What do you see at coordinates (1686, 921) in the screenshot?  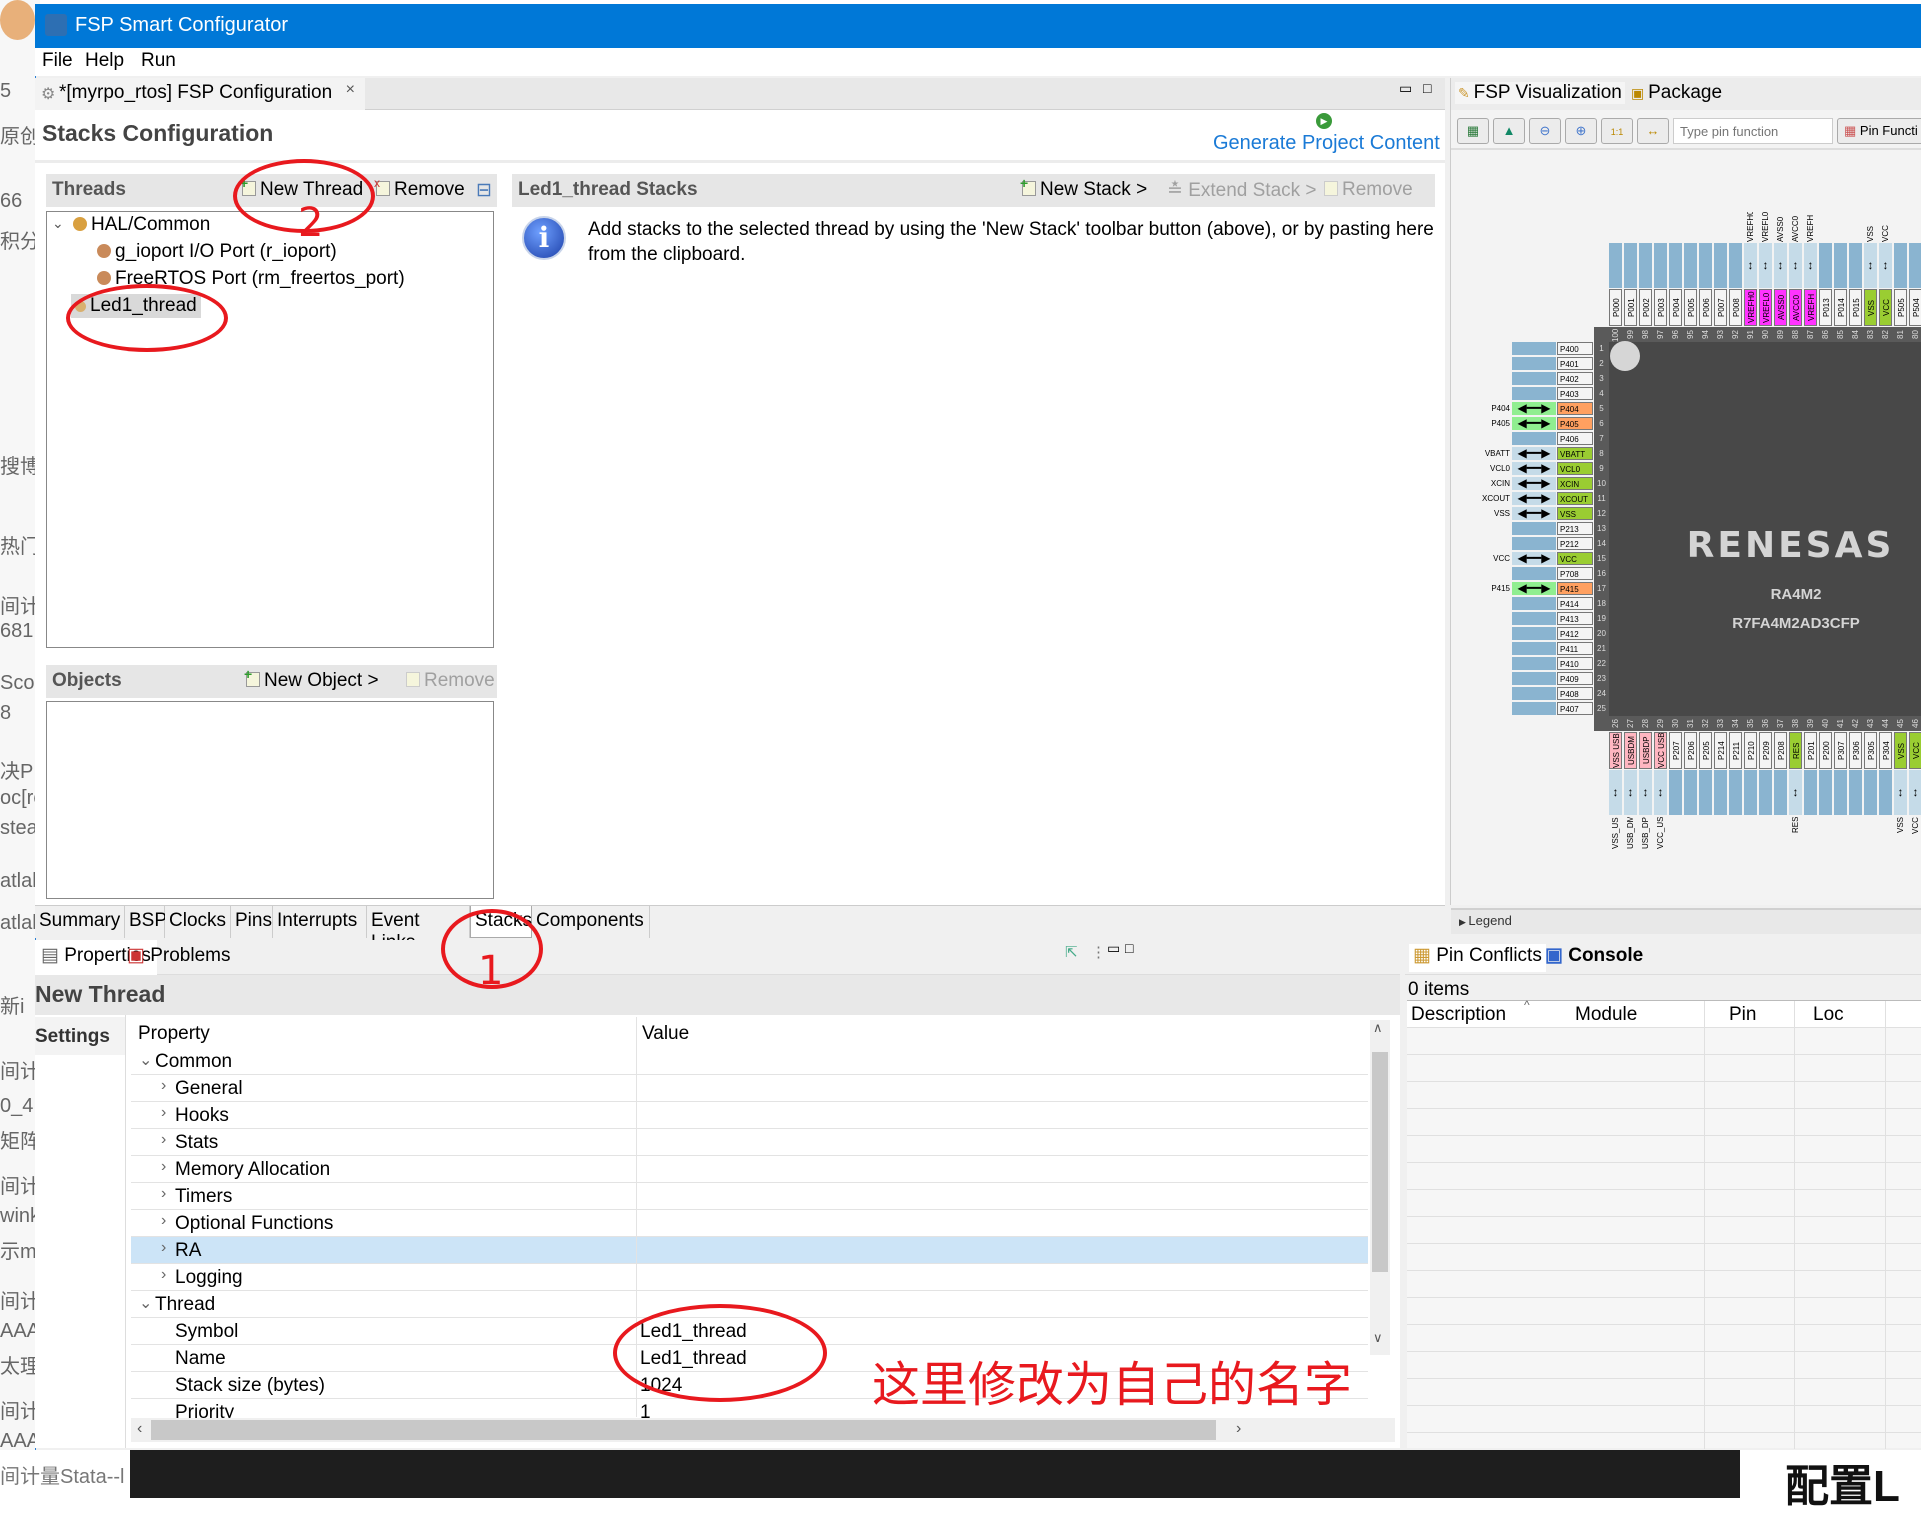 I see `legend-toggle: ▶ Legend` at bounding box center [1686, 921].